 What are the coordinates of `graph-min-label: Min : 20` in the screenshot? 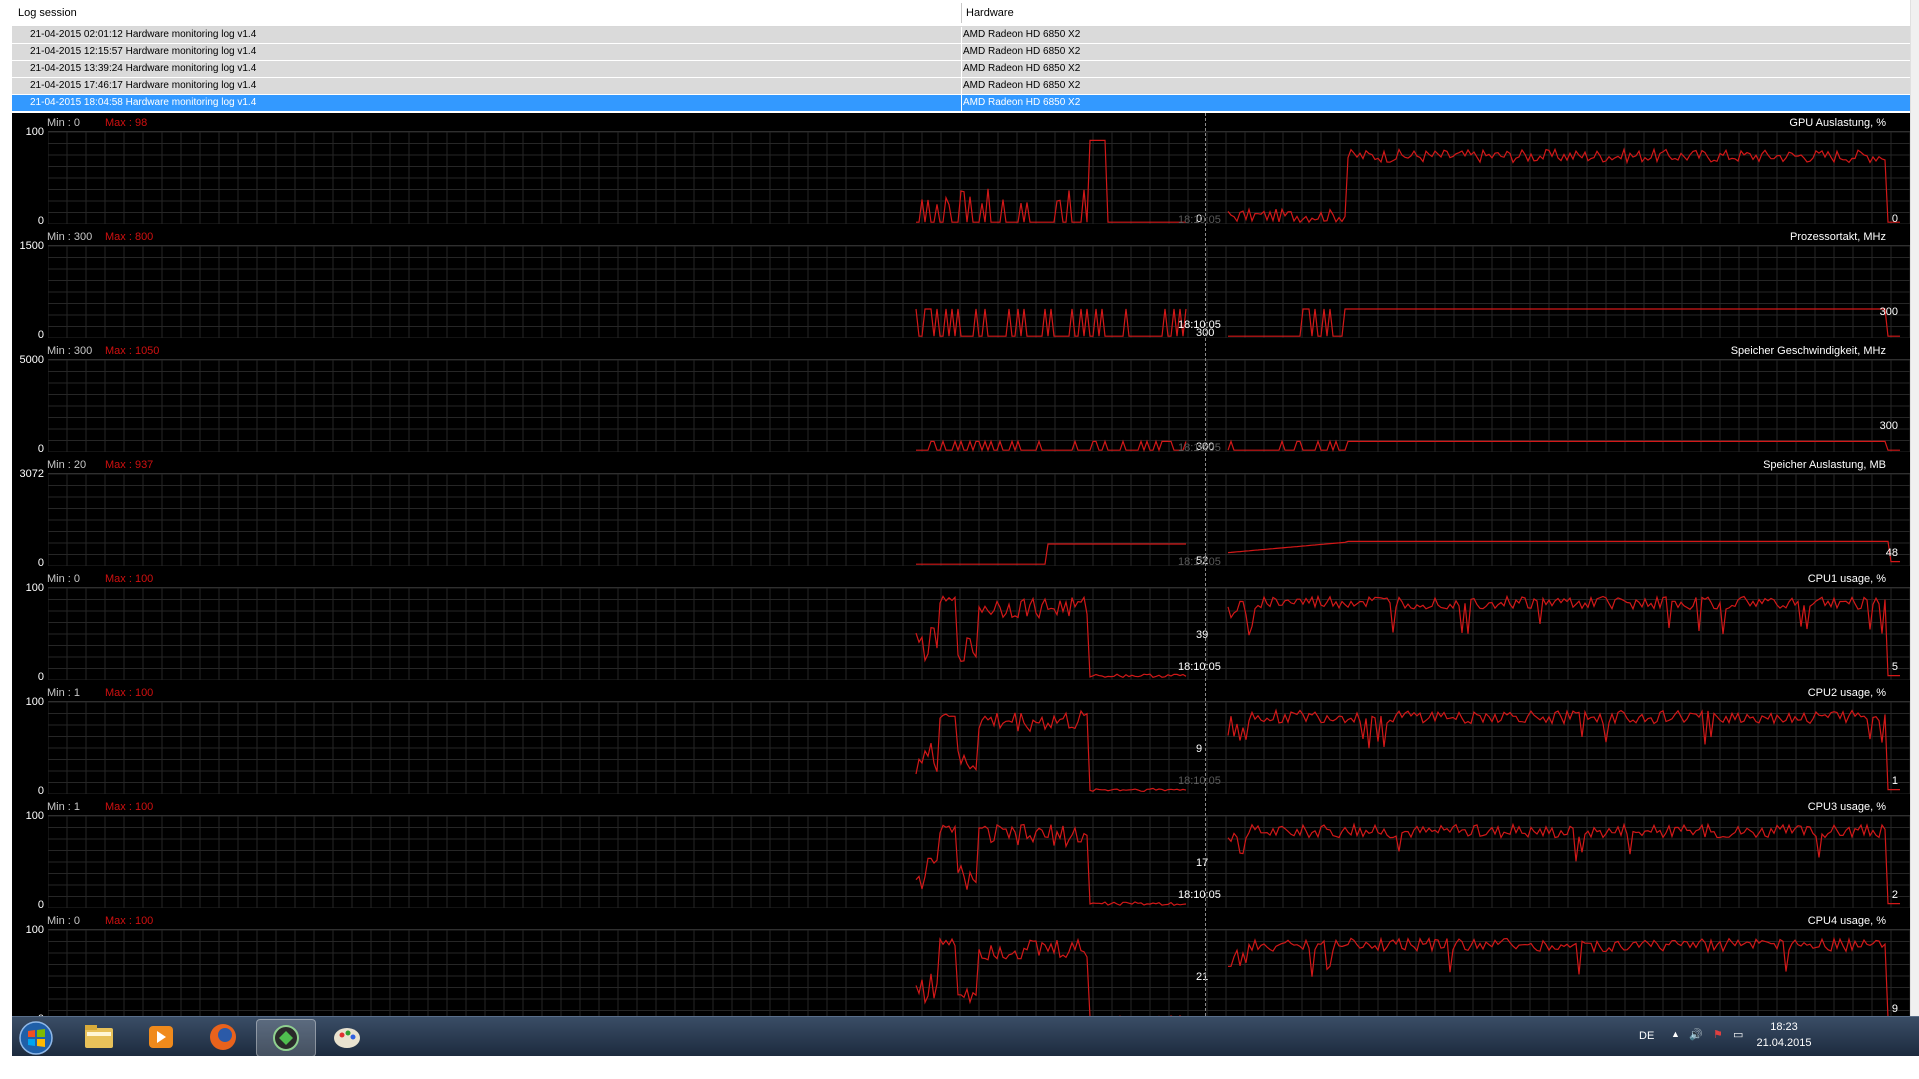 It's located at (67, 465).